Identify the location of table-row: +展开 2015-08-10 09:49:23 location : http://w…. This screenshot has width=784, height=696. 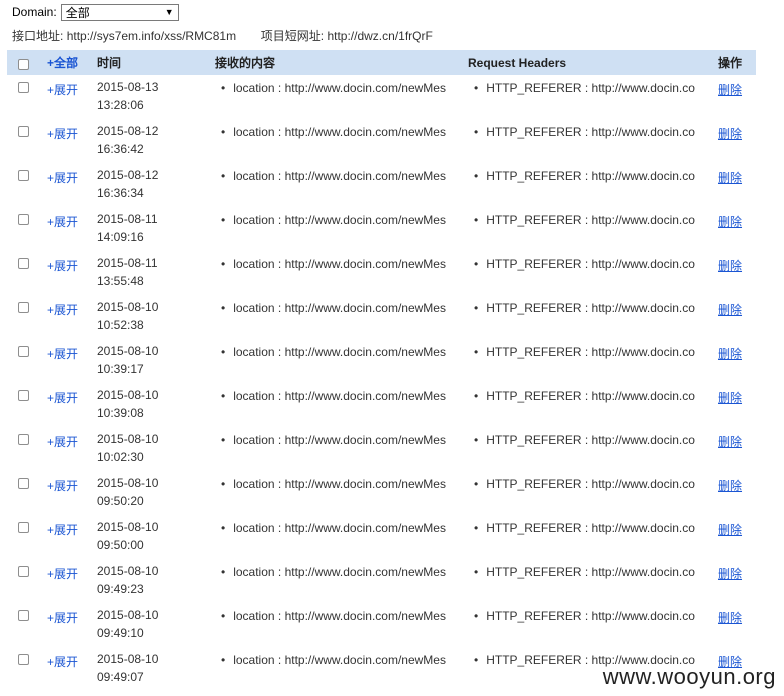
(381, 581).